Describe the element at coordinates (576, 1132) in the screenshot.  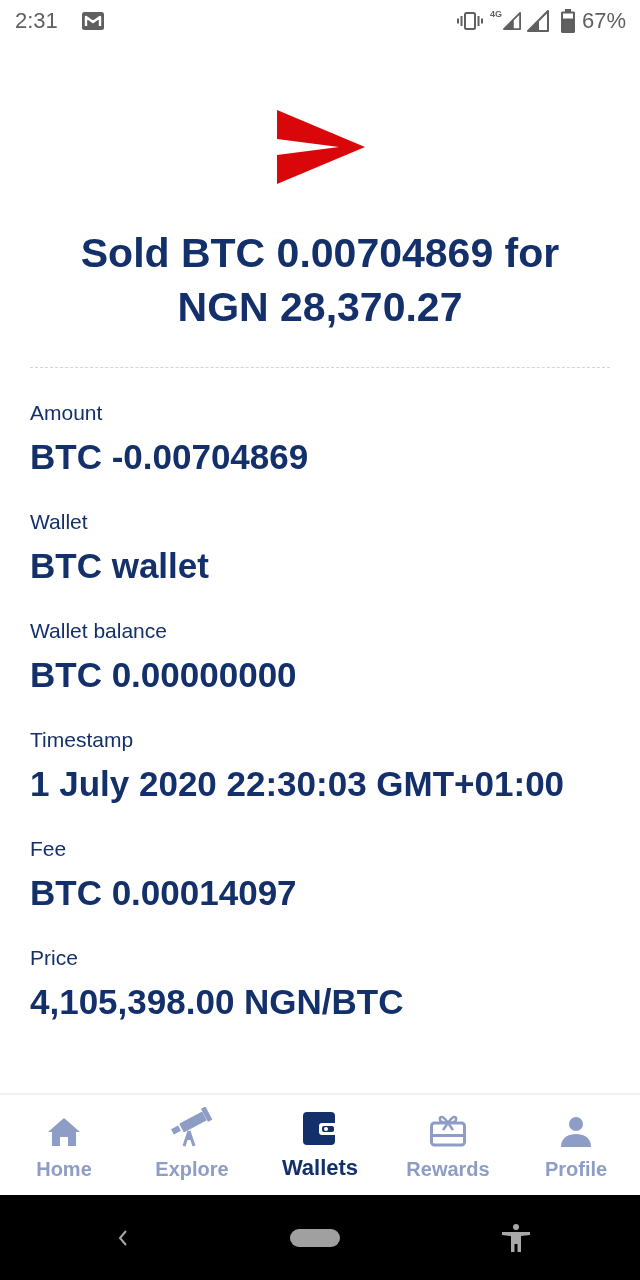
I see `profile-icon` at that location.